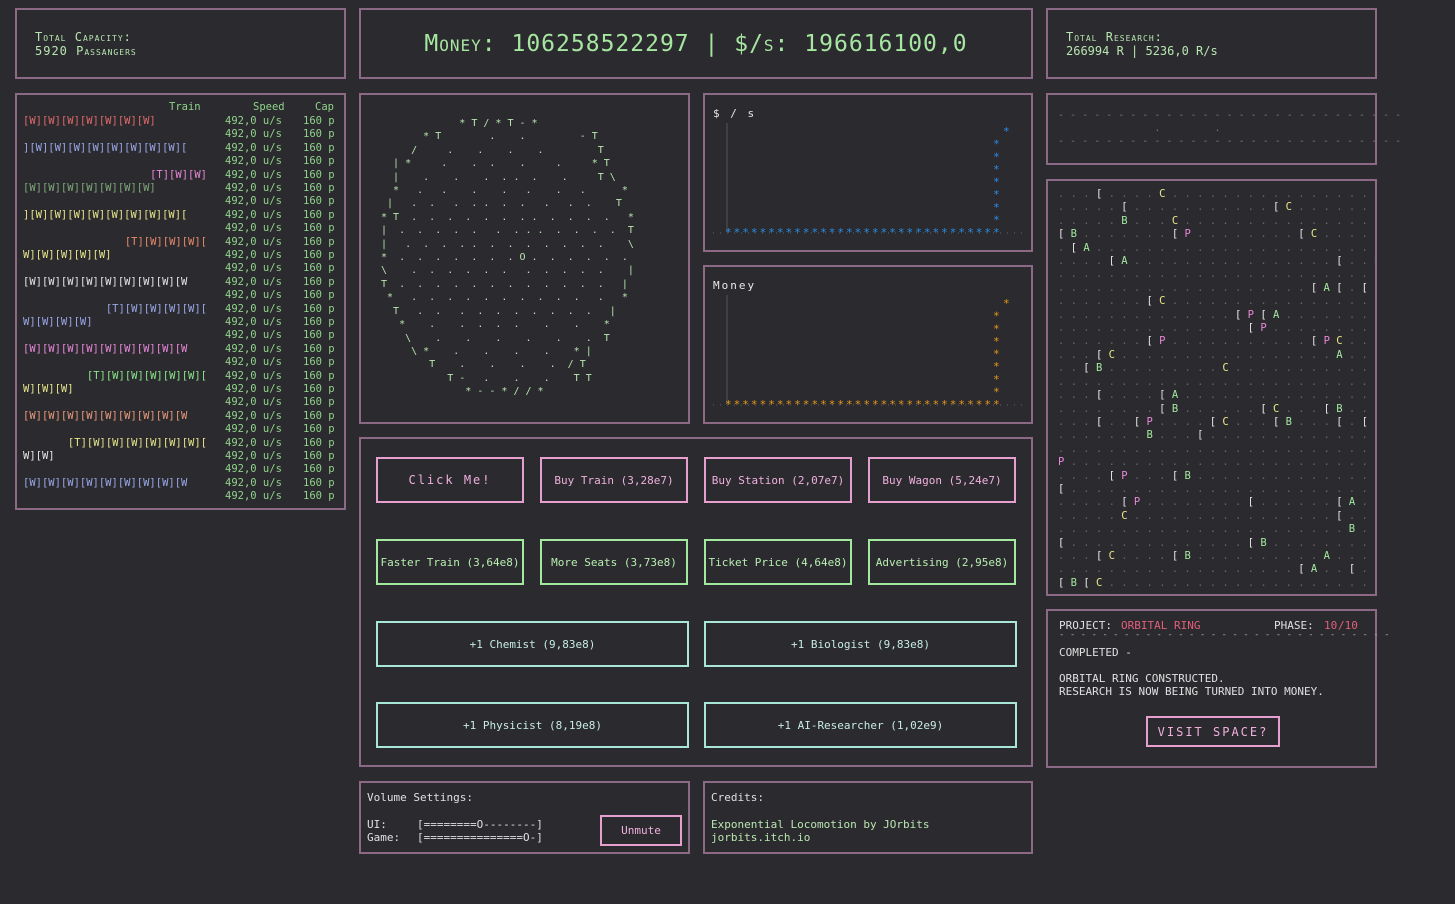  What do you see at coordinates (58, 322) in the screenshot?
I see `train-cars: W][W][W][W]` at bounding box center [58, 322].